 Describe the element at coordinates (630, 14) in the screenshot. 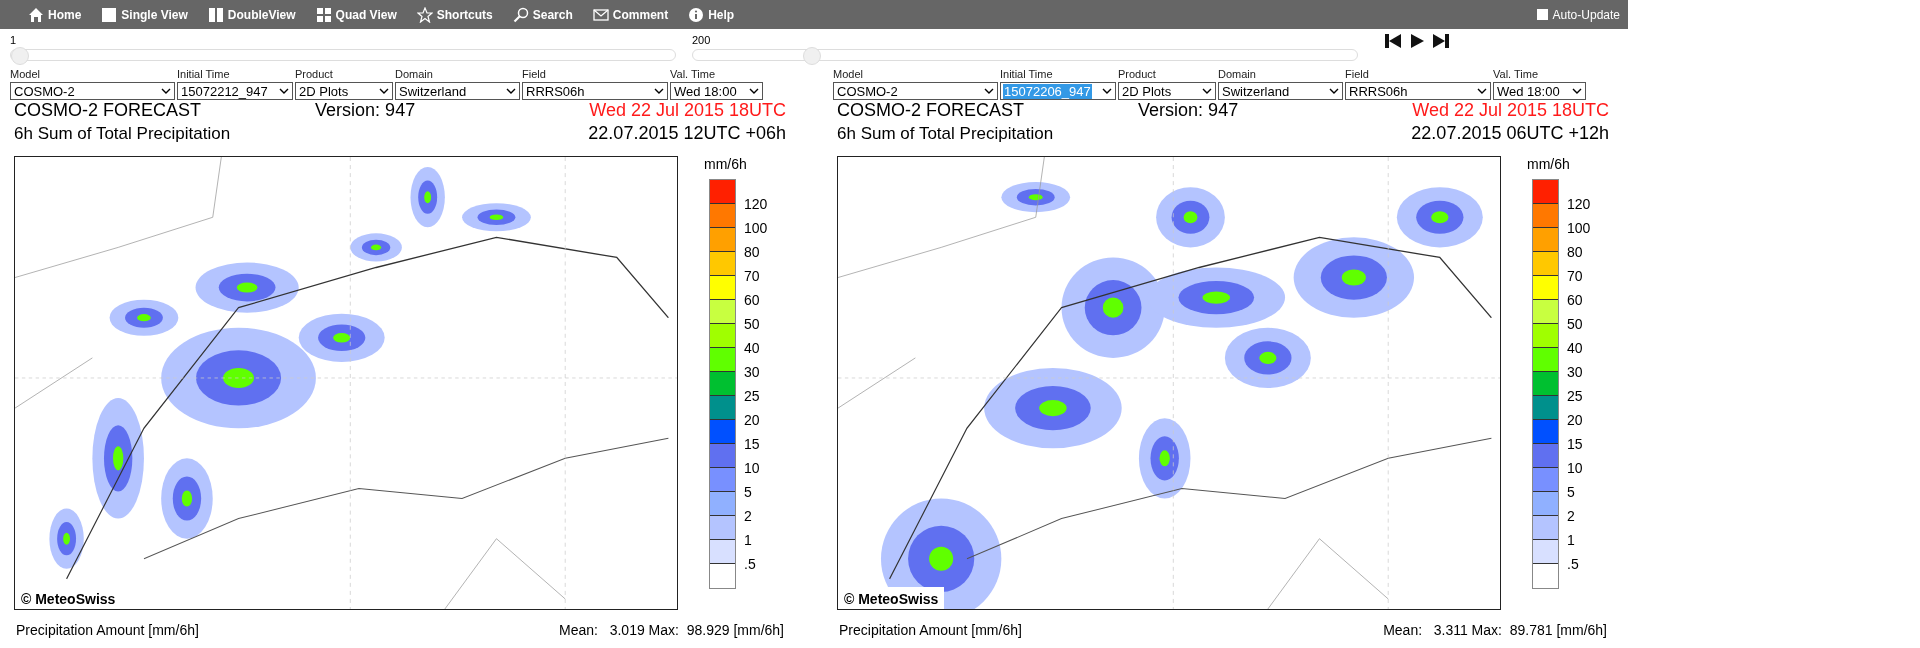

I see `toolbar-button: Comment` at that location.